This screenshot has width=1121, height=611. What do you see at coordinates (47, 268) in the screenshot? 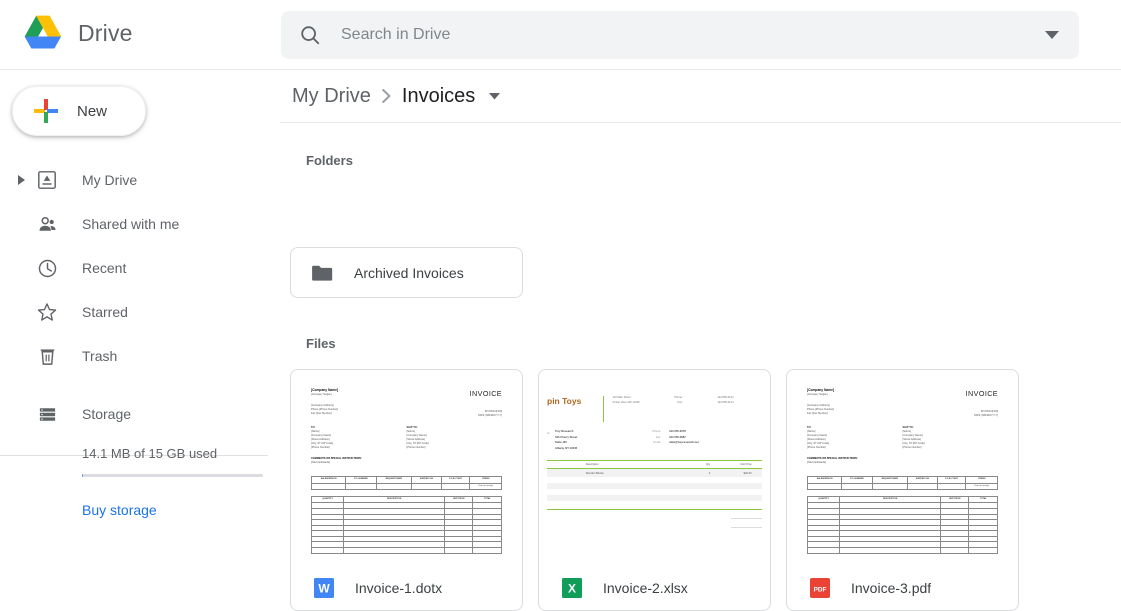
I see `clock-icon` at bounding box center [47, 268].